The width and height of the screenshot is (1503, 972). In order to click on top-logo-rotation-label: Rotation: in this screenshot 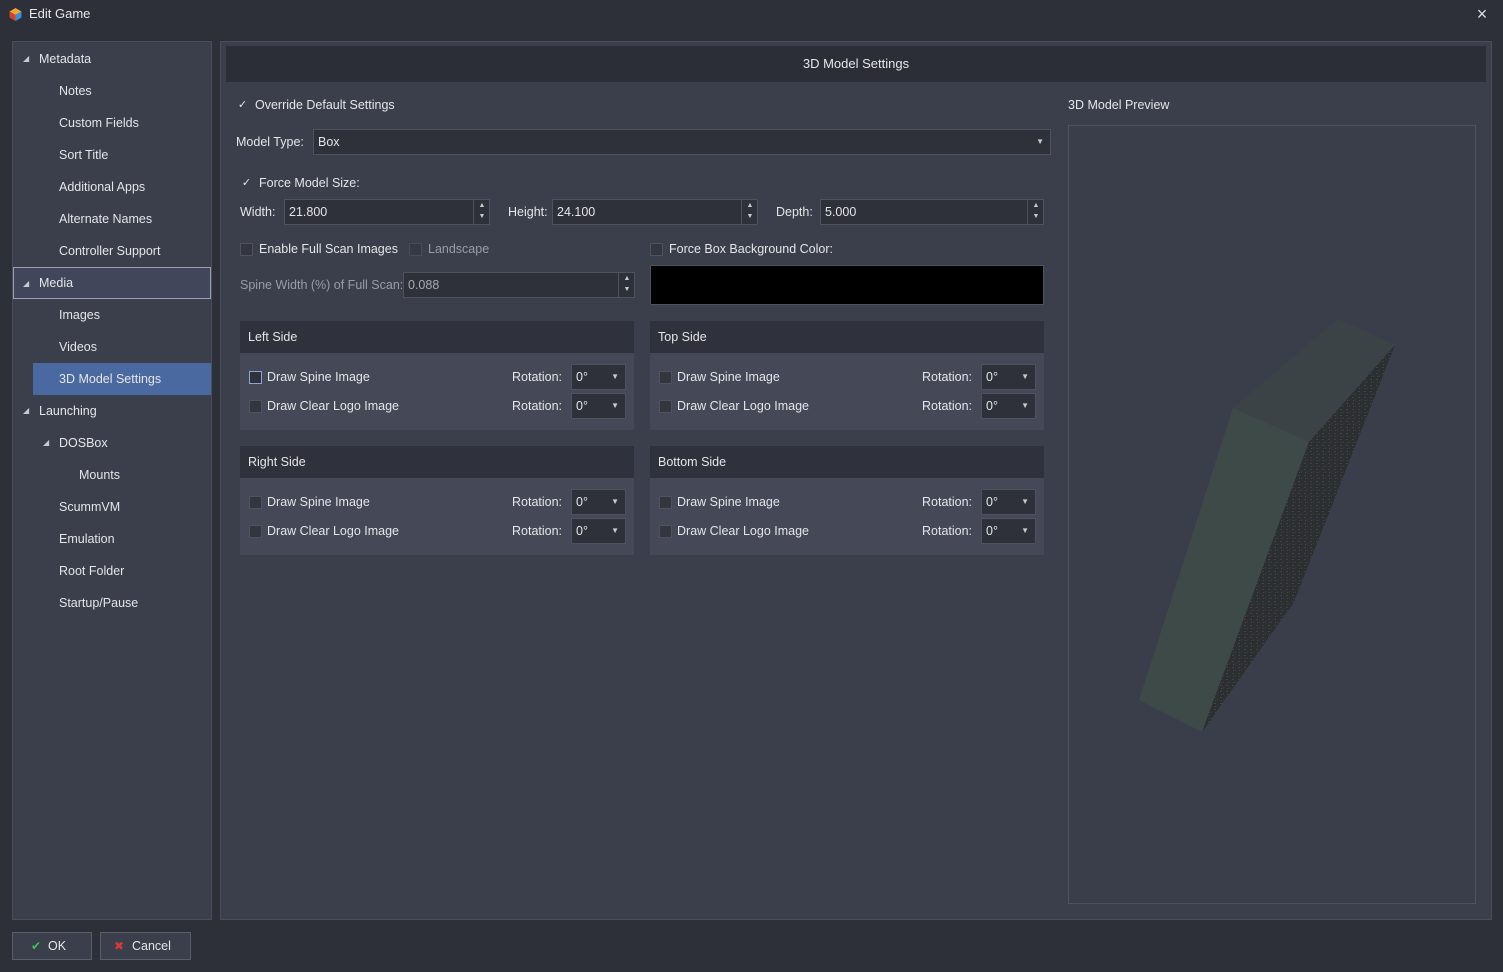, I will do `click(947, 406)`.